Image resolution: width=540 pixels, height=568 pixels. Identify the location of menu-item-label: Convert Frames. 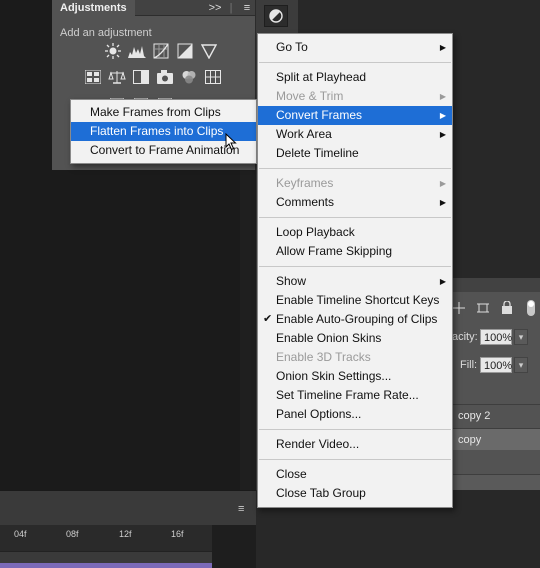
(319, 115).